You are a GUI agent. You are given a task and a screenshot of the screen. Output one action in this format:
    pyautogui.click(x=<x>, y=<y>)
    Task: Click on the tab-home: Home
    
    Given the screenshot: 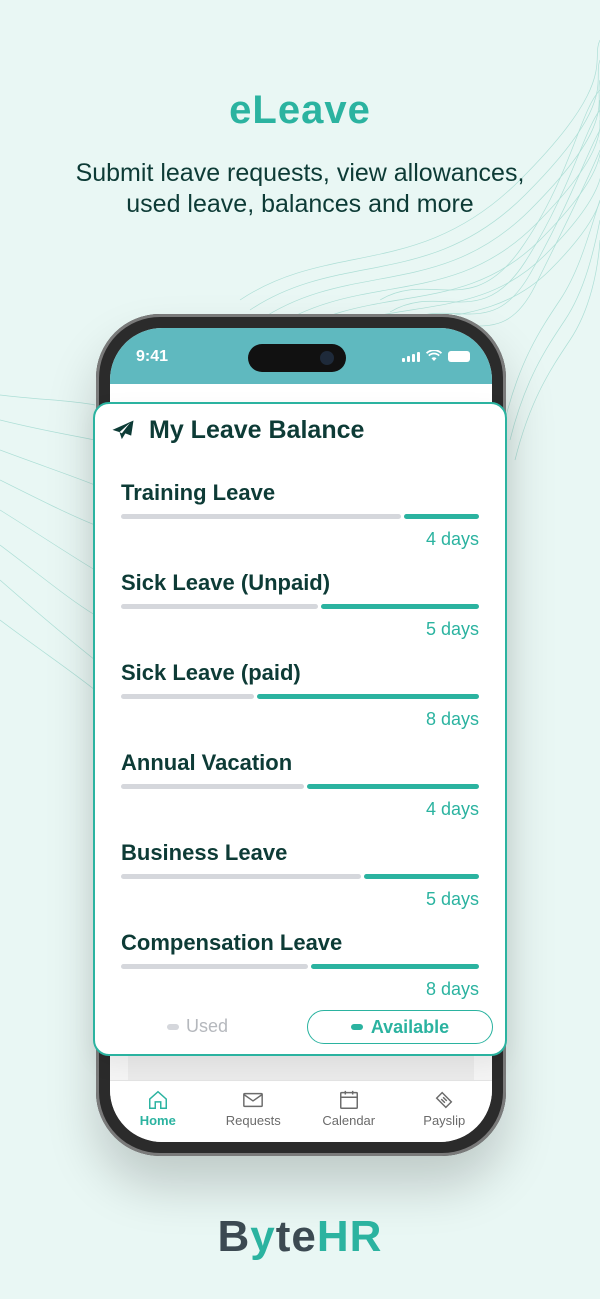 What is the action you would take?
    pyautogui.click(x=158, y=1108)
    